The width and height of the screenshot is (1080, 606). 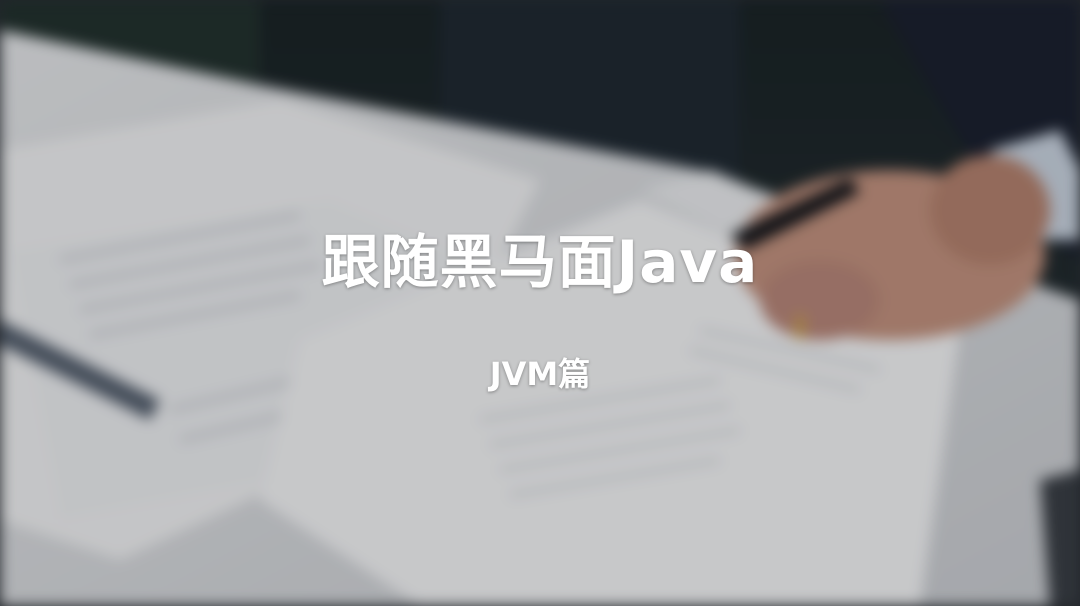 What do you see at coordinates (540, 262) in the screenshot?
I see `slide-title: 跟随黑马面Java` at bounding box center [540, 262].